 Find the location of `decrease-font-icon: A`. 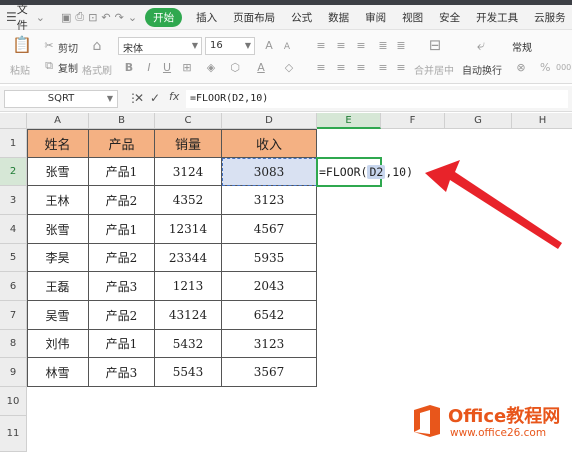

decrease-font-icon: A is located at coordinates (287, 47).